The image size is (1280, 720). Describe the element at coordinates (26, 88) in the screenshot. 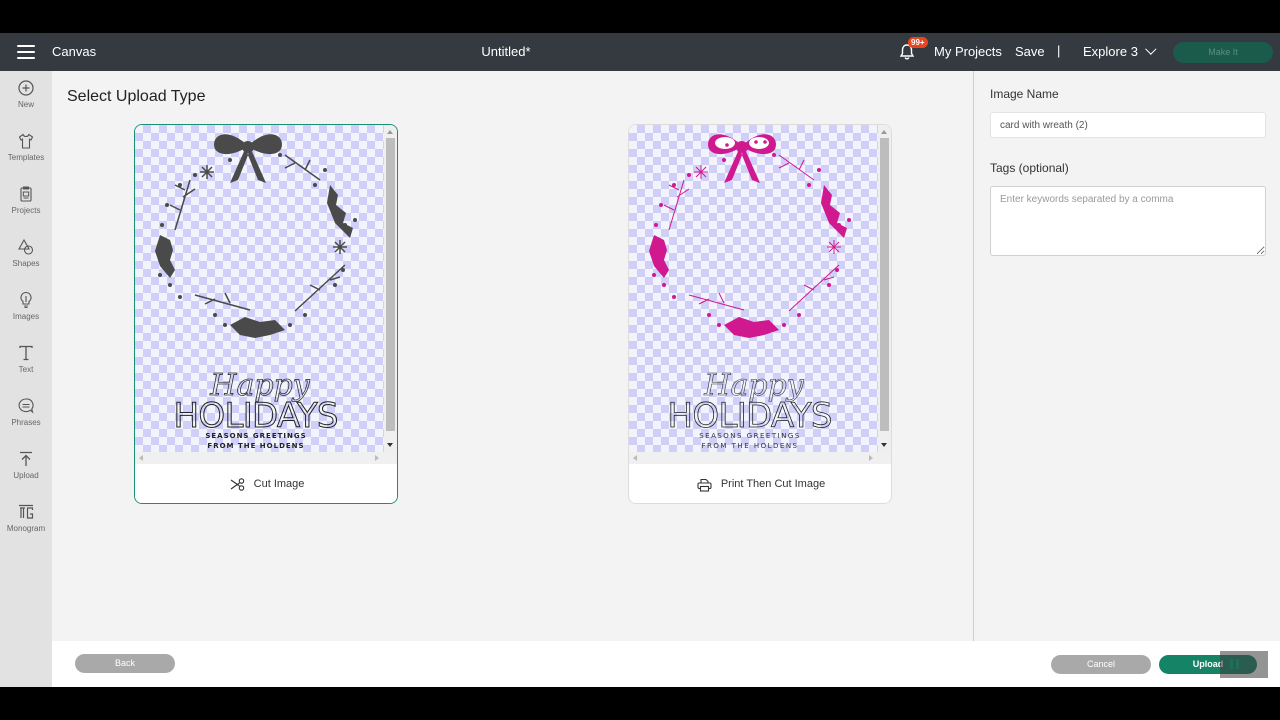

I see `plus-circle-icon` at that location.